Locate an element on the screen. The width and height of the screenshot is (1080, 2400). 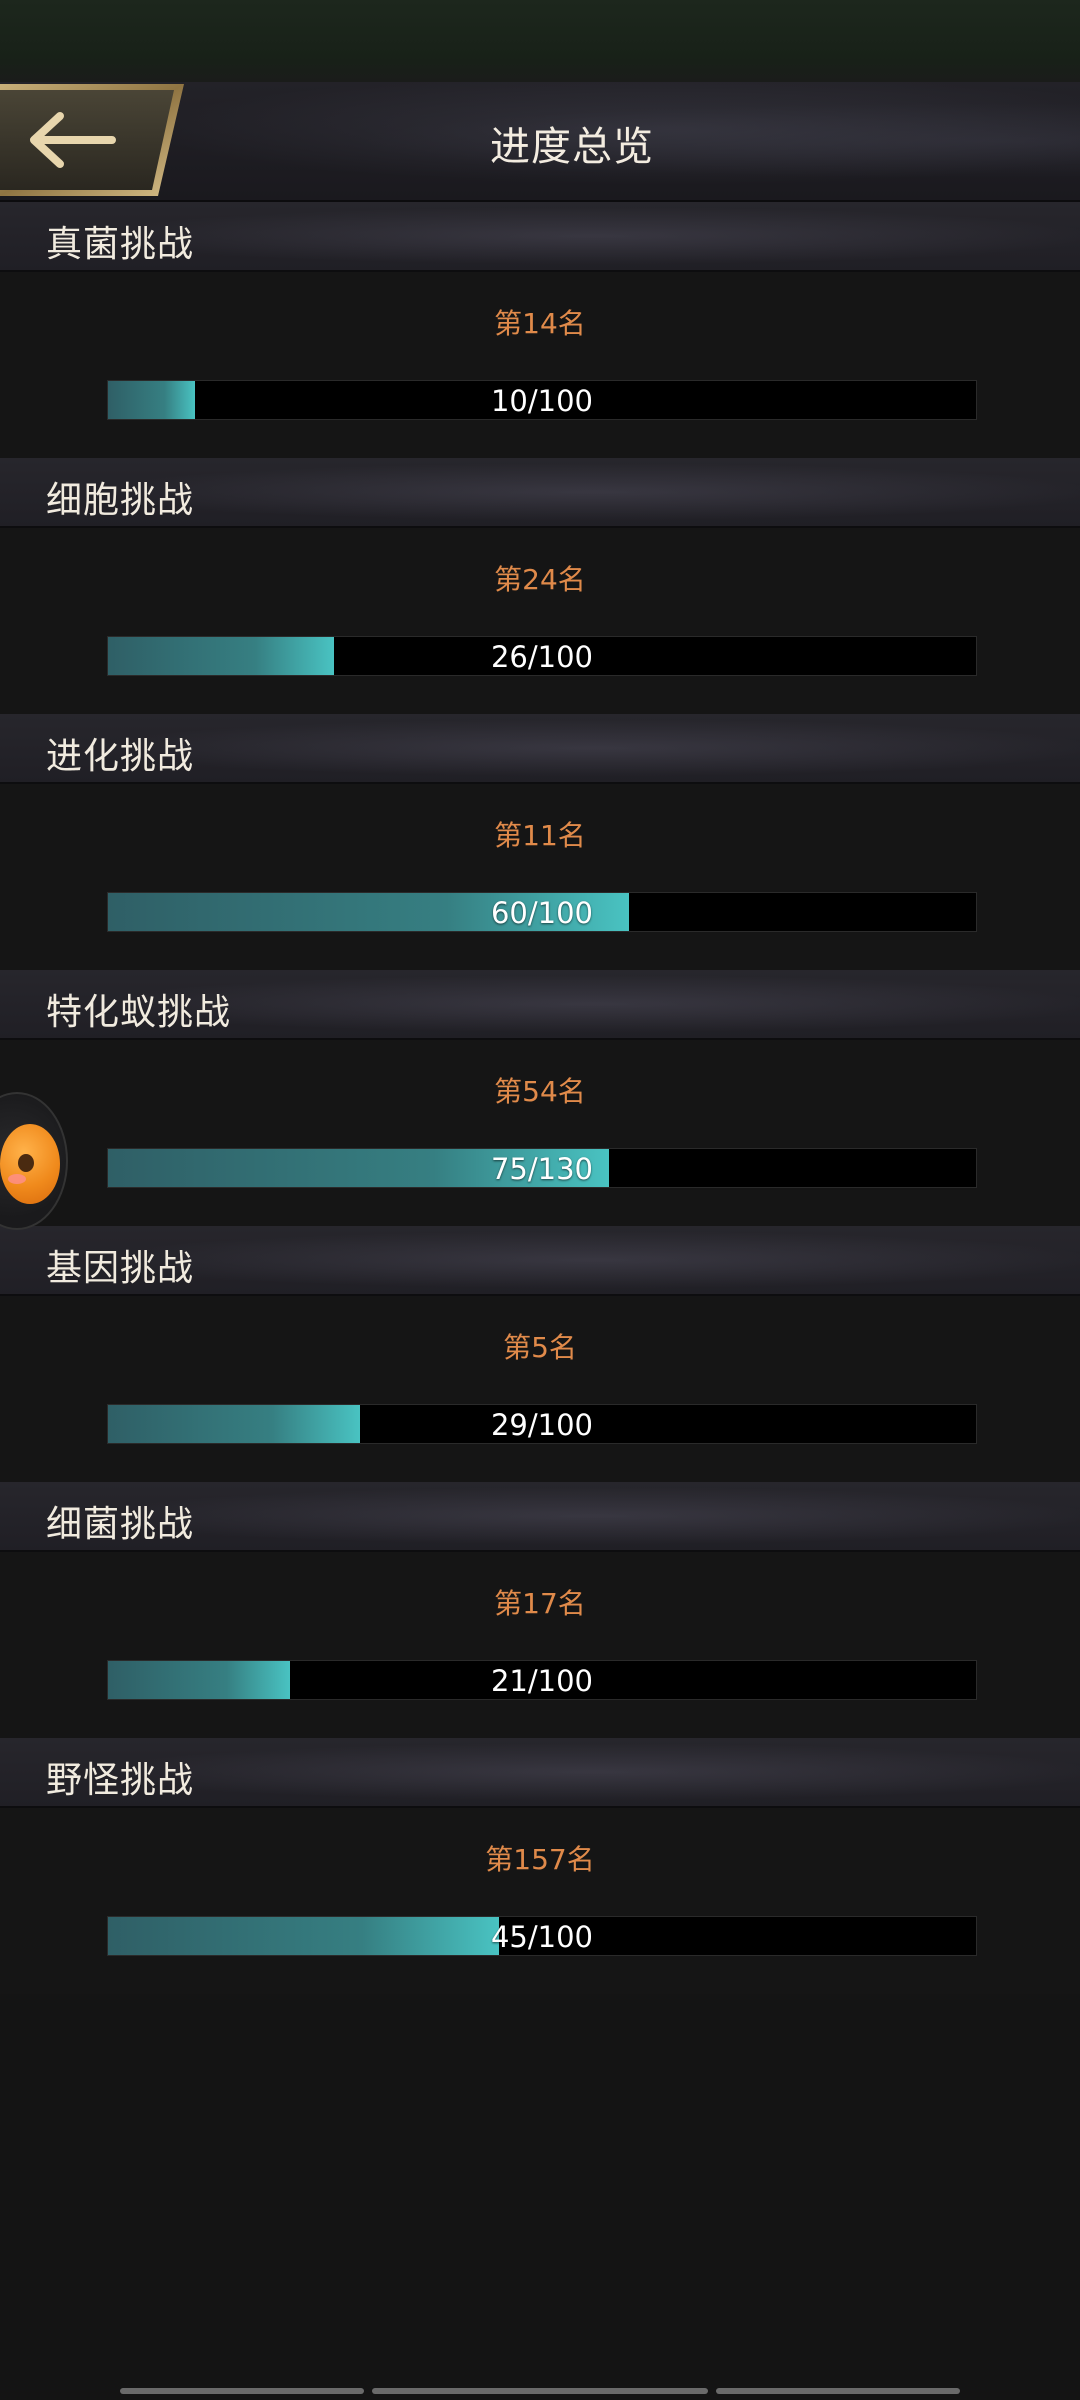
progress-text: 45/100 is located at coordinates (542, 1937).